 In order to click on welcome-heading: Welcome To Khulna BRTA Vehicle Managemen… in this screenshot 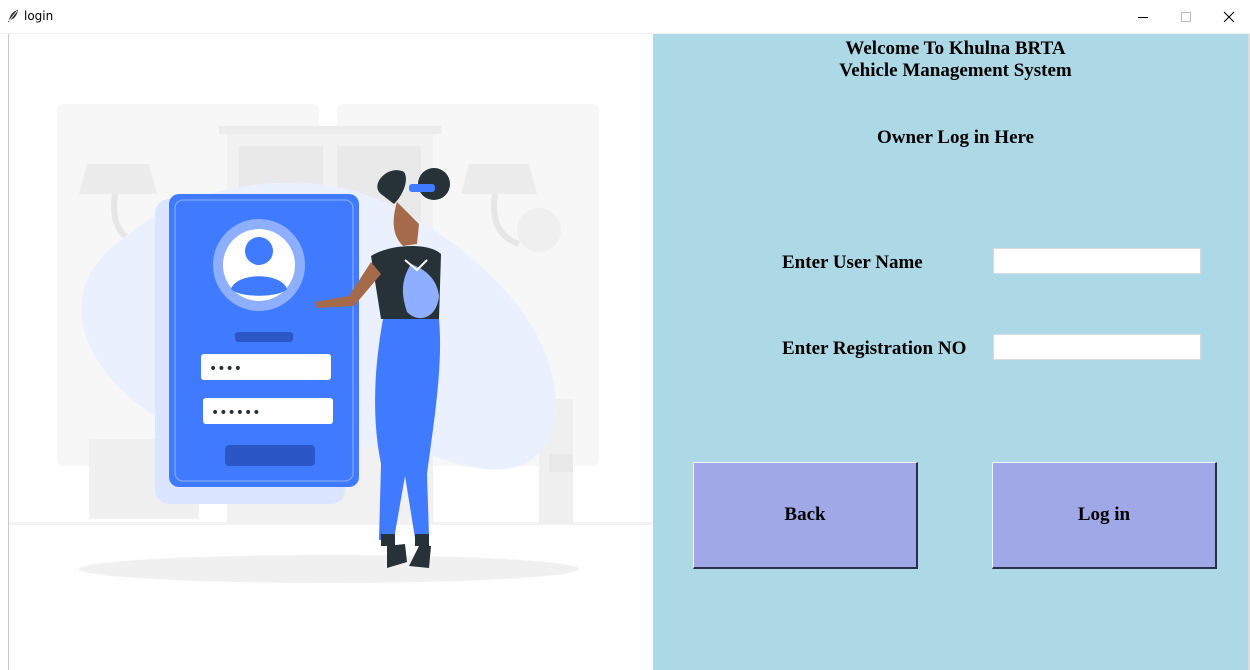, I will do `click(951, 60)`.